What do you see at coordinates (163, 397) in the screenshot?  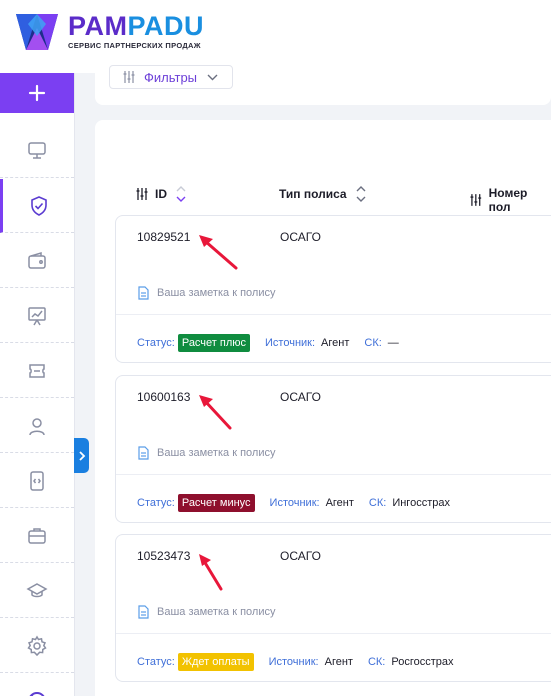 I see `policy-id: 10600163` at bounding box center [163, 397].